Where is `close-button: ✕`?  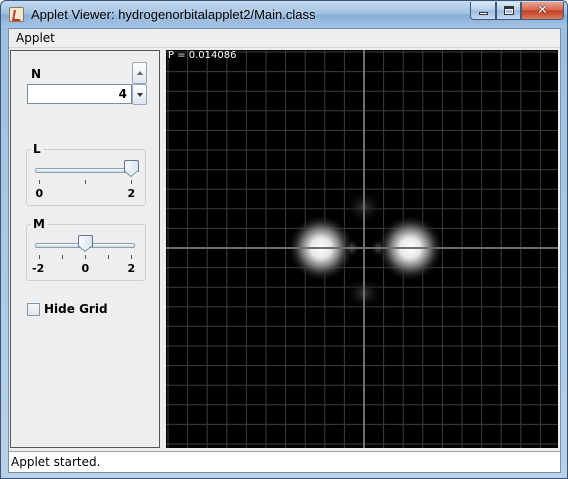
close-button: ✕ is located at coordinates (542, 11).